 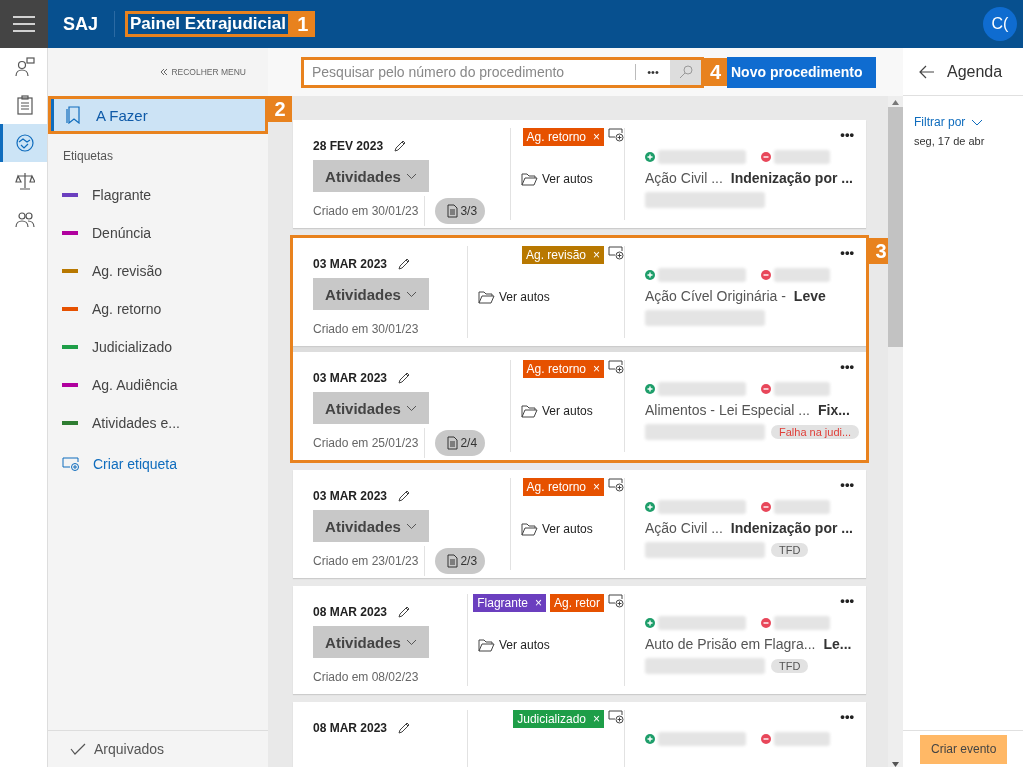 What do you see at coordinates (562, 255) in the screenshot?
I see `tag: Ag. revisão ×` at bounding box center [562, 255].